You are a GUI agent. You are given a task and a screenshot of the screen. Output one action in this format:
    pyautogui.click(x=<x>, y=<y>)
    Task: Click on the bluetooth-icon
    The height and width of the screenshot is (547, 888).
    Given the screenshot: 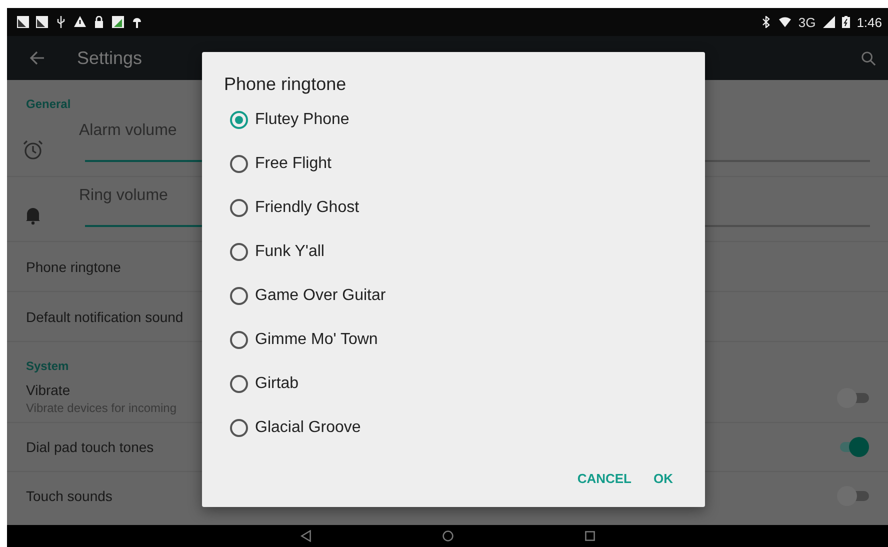 What is the action you would take?
    pyautogui.click(x=766, y=22)
    